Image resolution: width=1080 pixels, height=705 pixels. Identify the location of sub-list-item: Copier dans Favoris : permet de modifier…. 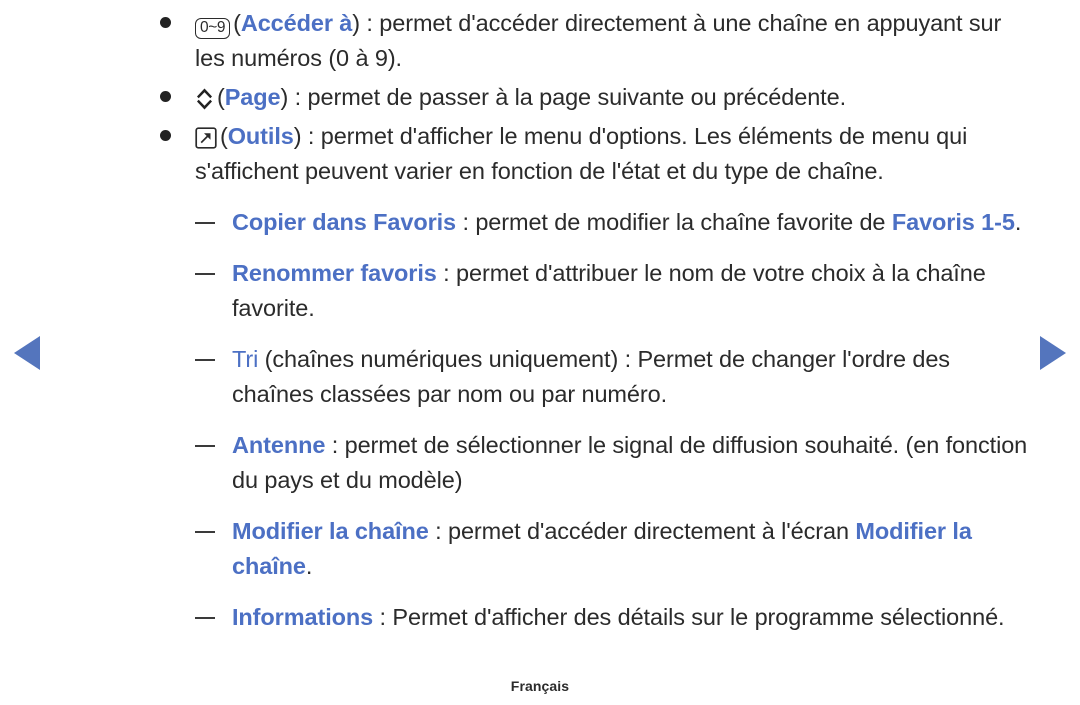
(540, 222).